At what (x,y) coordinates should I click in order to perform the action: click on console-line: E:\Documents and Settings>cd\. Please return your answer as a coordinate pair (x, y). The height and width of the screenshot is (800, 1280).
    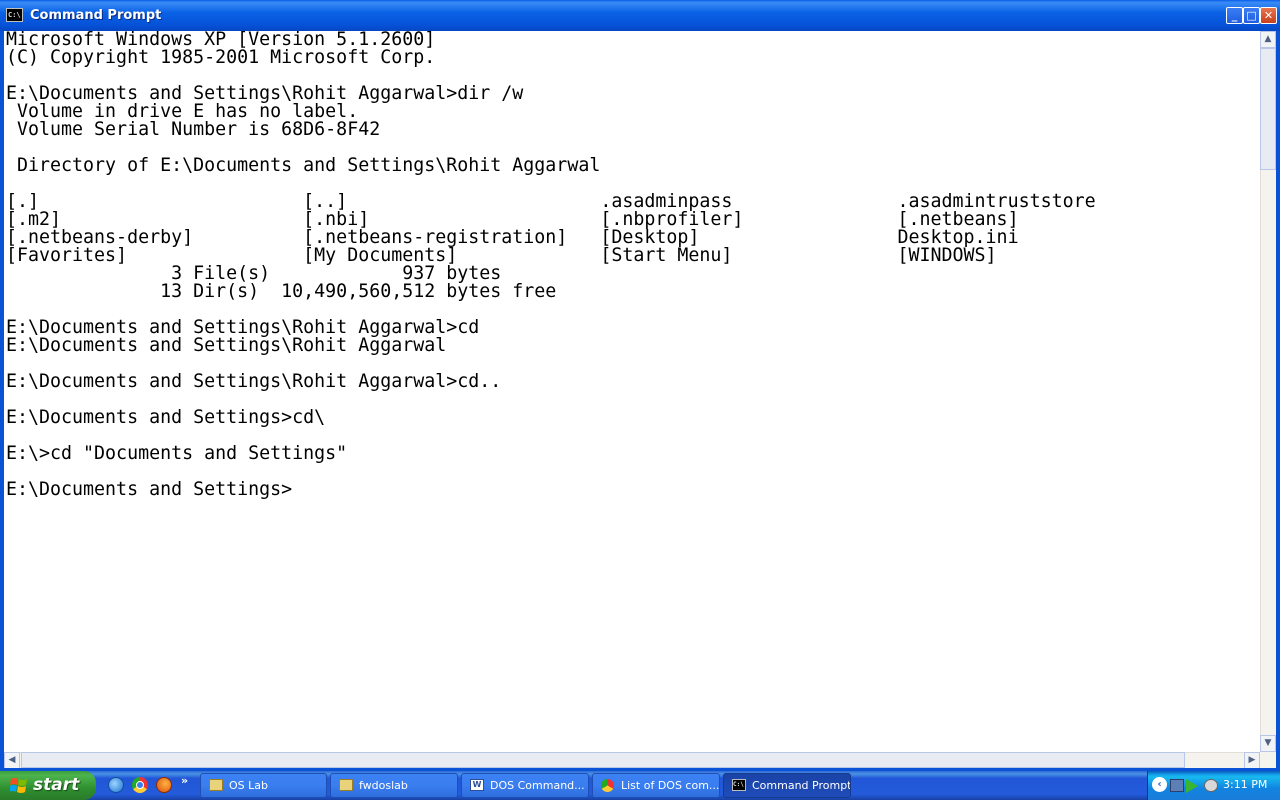
    Looking at the image, I should click on (166, 417).